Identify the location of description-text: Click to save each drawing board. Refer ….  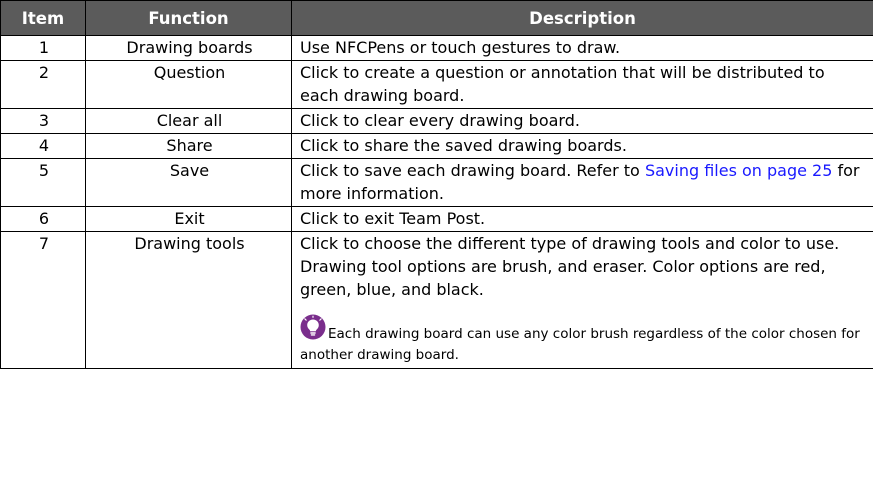
(472, 170).